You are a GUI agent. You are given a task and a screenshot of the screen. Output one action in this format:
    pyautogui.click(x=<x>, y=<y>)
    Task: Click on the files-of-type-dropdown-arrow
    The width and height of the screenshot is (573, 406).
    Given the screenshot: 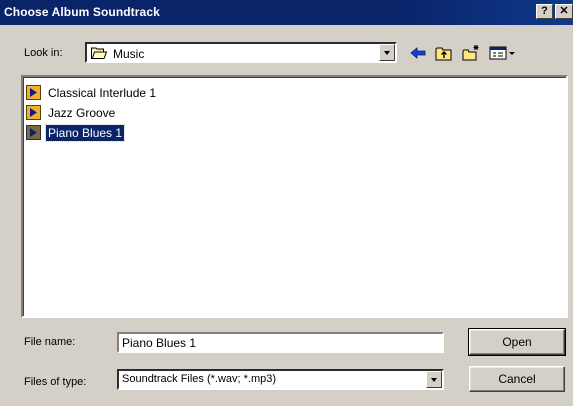 What is the action you would take?
    pyautogui.click(x=434, y=379)
    